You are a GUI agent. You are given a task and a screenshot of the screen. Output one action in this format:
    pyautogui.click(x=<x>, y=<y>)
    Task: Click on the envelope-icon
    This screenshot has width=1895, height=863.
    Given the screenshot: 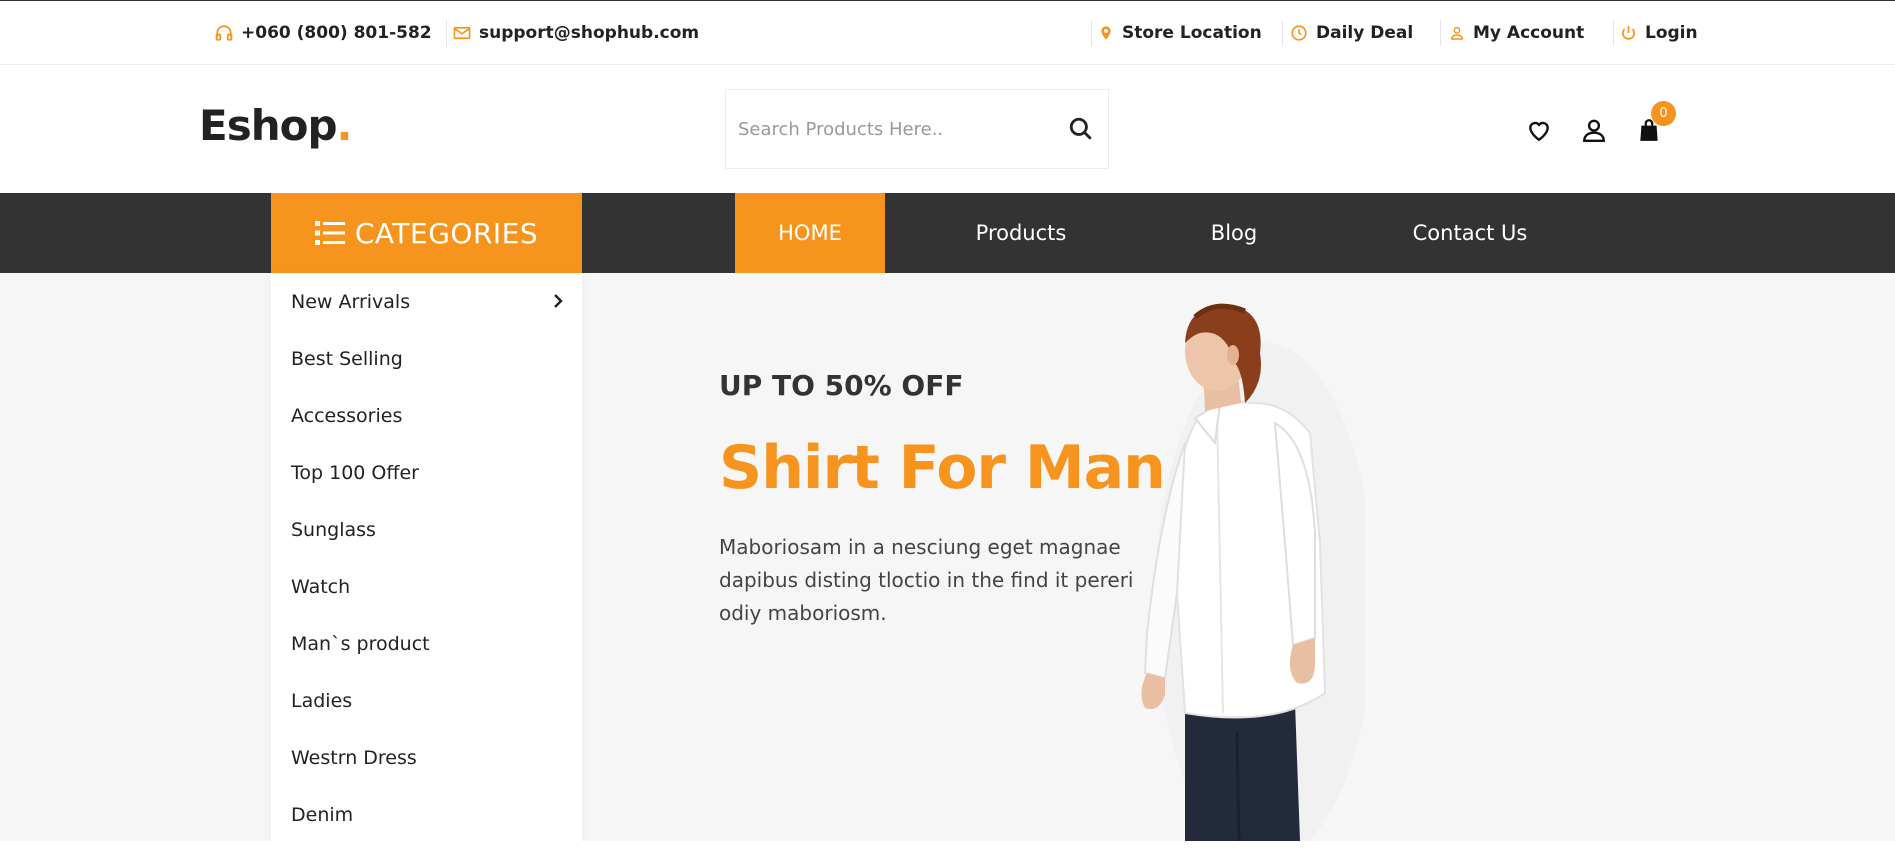 What is the action you would take?
    pyautogui.click(x=462, y=33)
    